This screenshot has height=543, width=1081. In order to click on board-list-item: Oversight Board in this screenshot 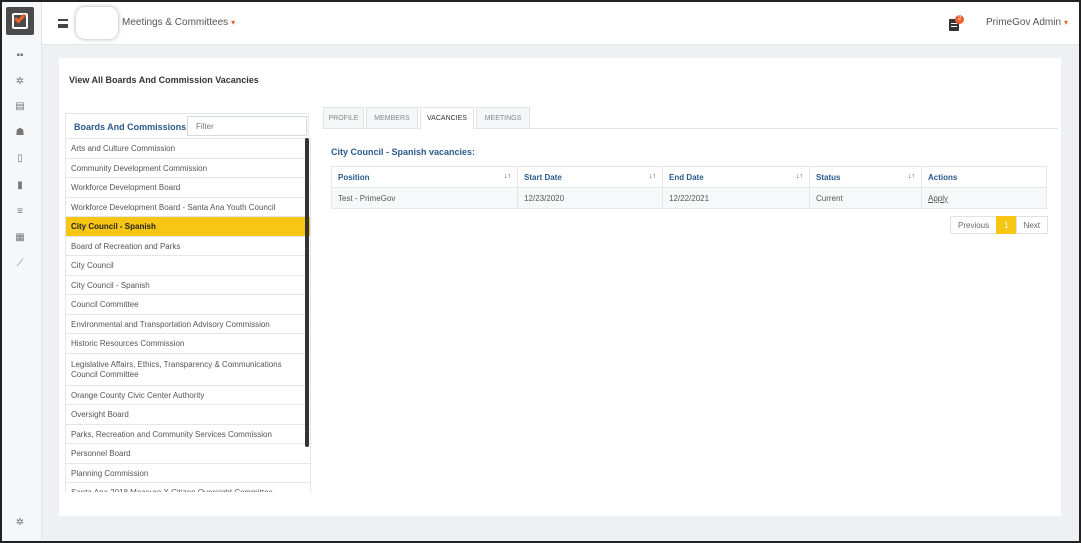, I will do `click(188, 415)`.